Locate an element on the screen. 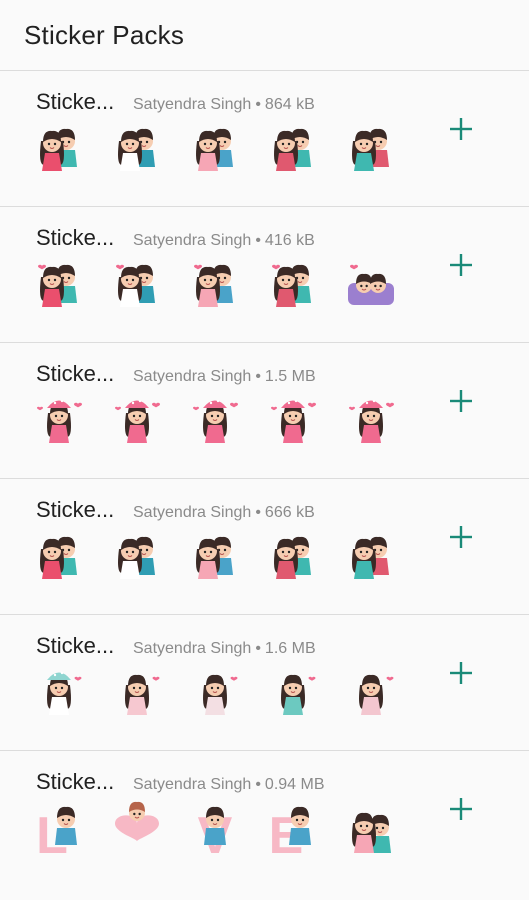 Image resolution: width=529 pixels, height=900 pixels. sticker-thumbnail-couple-cheek is located at coordinates (215, 286).